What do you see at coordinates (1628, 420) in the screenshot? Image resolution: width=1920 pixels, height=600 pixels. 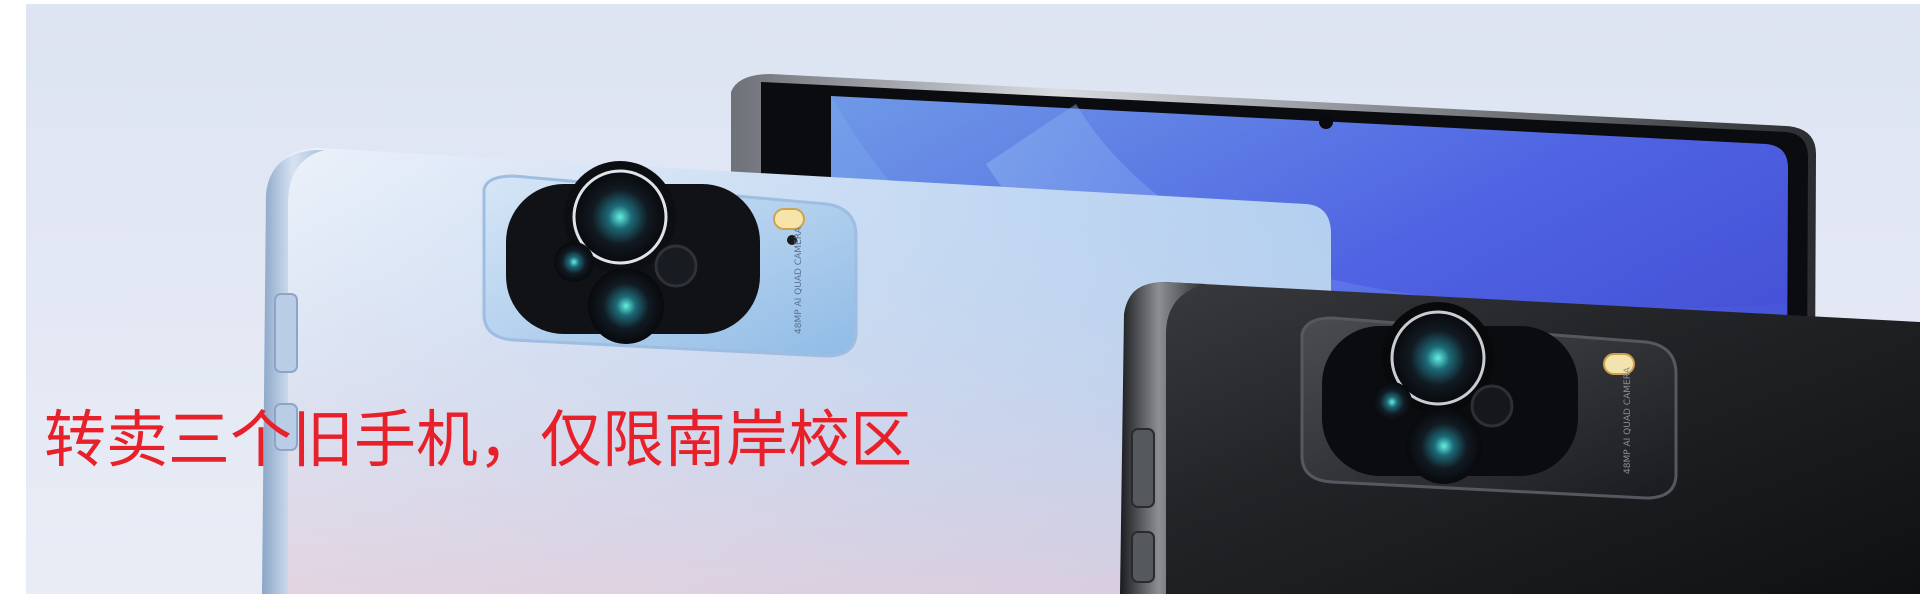 I see `black-lens-text: 48MP AI QUAD CAMERA` at bounding box center [1628, 420].